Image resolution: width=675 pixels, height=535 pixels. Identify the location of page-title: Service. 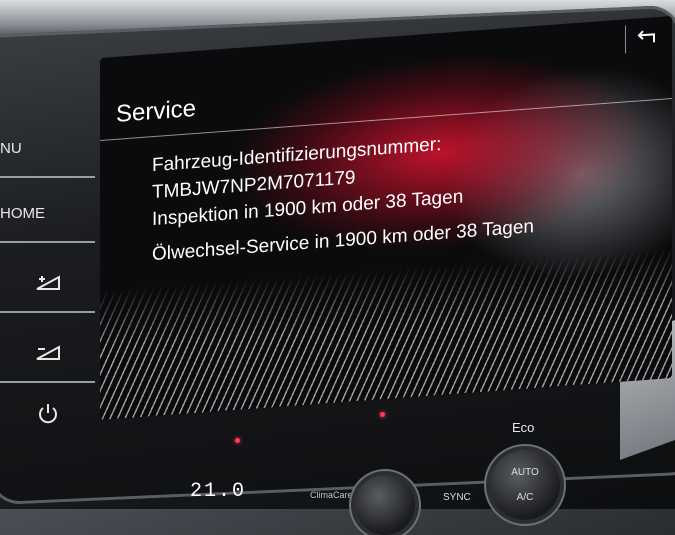
(156, 111).